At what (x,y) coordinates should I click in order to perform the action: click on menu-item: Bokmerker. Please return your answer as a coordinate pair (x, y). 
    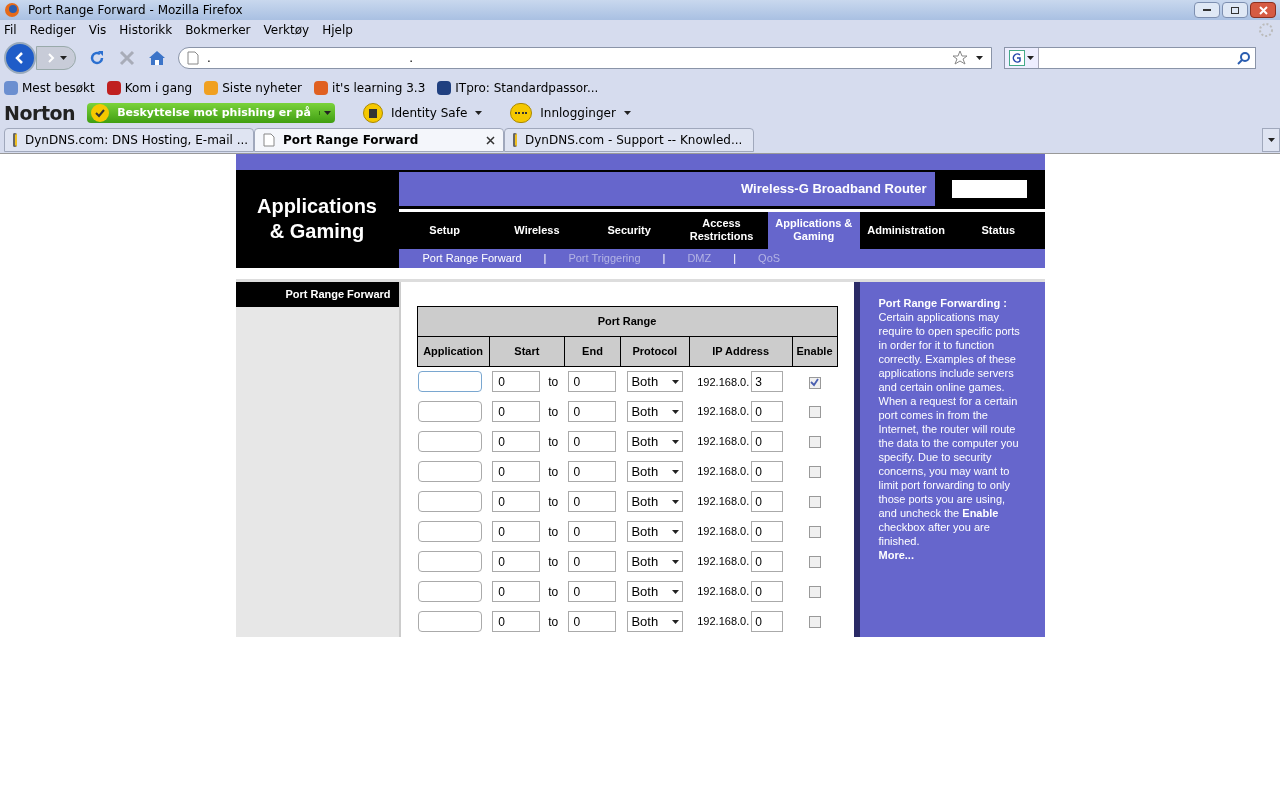
    Looking at the image, I should click on (218, 30).